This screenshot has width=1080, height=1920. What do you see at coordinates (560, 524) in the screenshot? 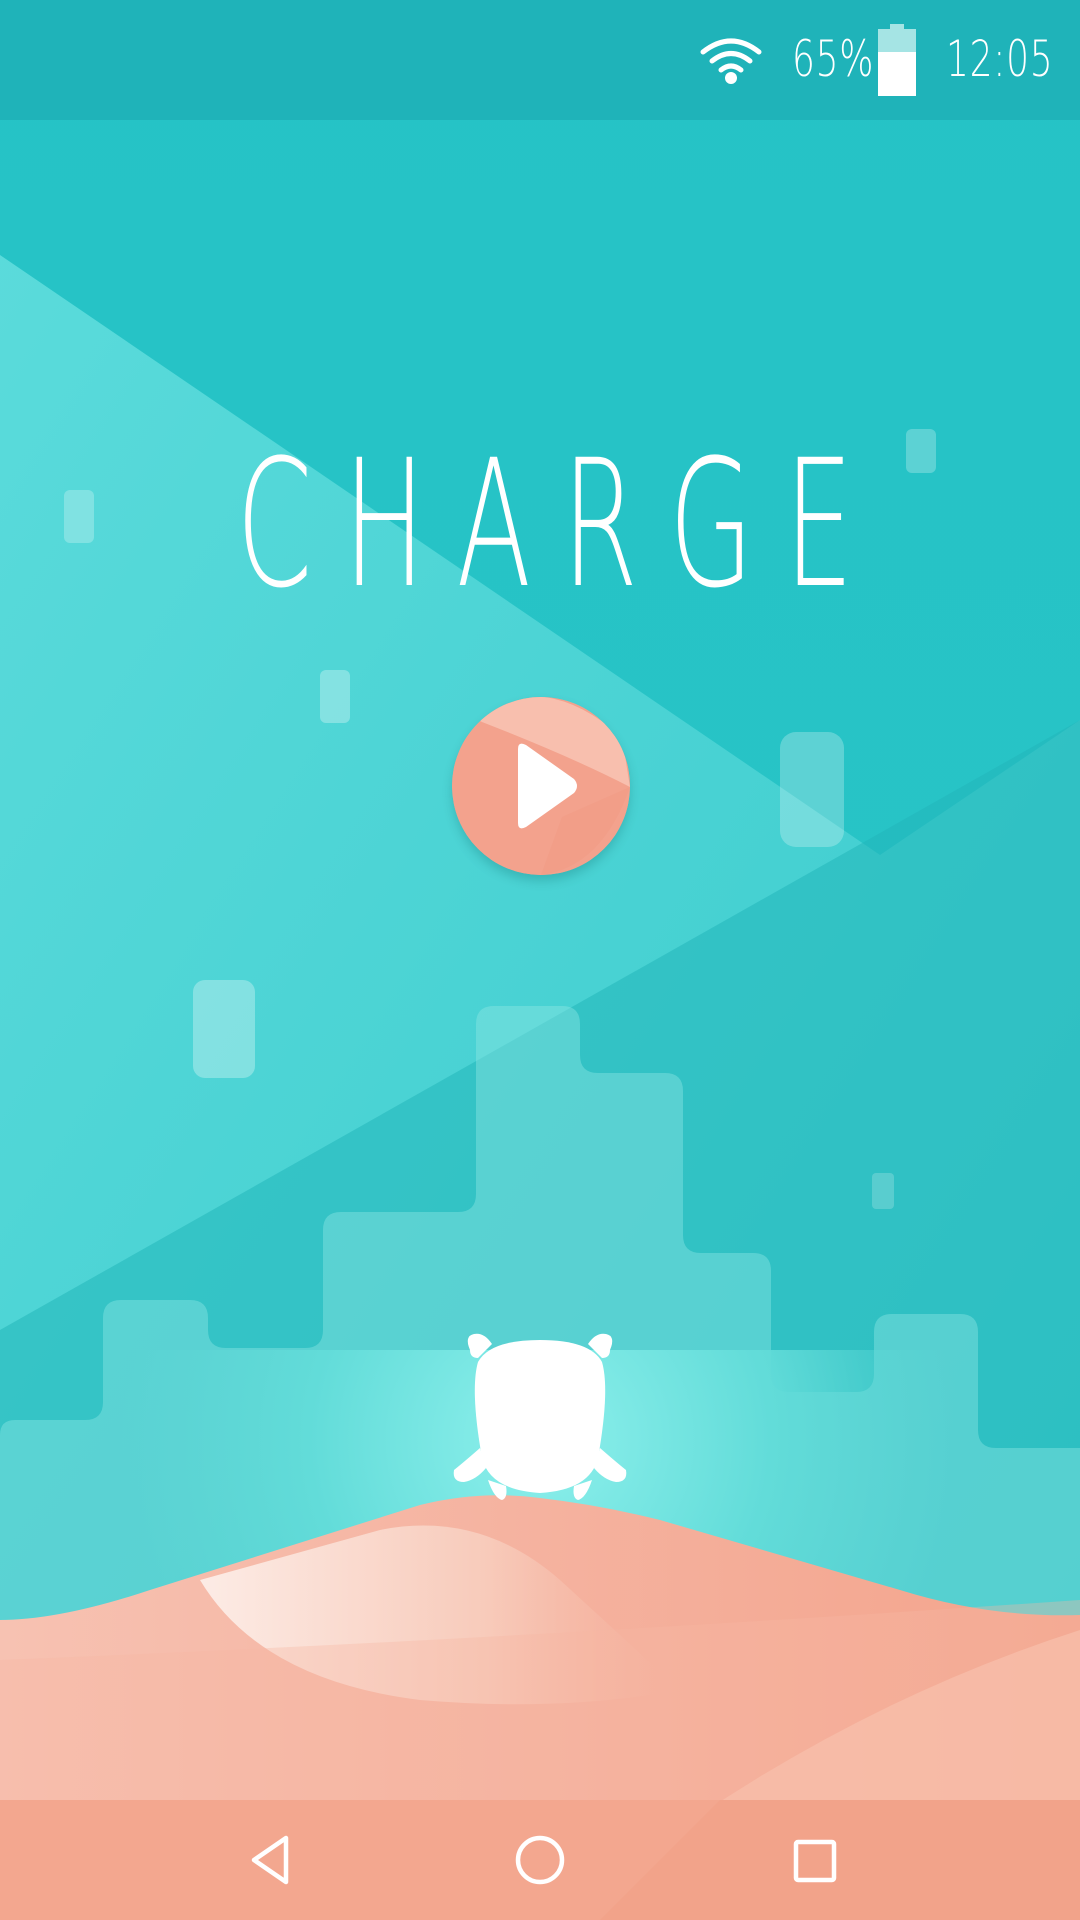
I see `game-title: CHARGE` at bounding box center [560, 524].